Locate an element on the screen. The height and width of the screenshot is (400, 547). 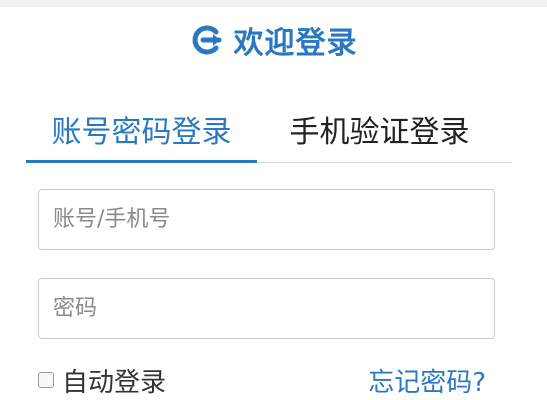
page-title: 欢迎登录 is located at coordinates (295, 43).